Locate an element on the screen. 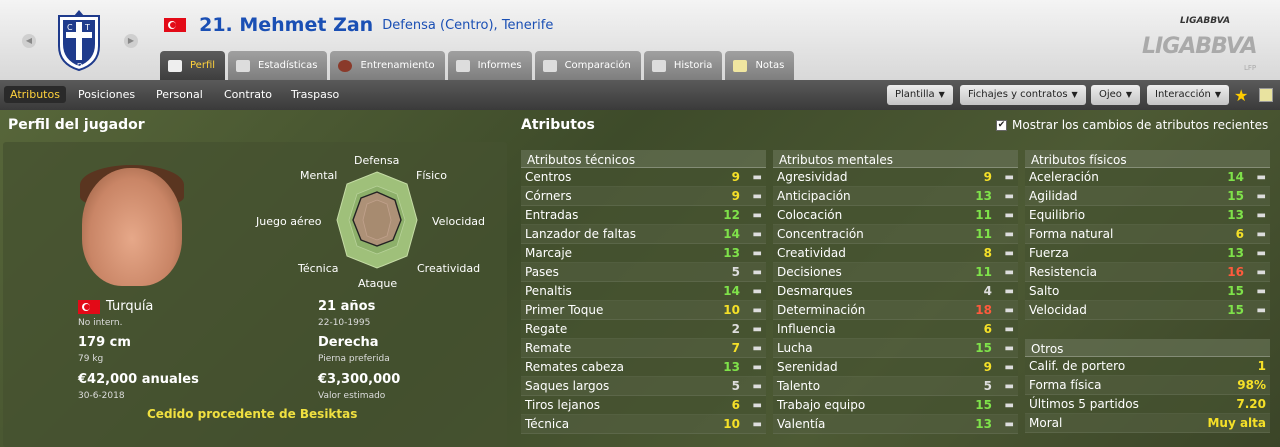 Image resolution: width=1280 pixels, height=447 pixels. tab-label: Informes is located at coordinates (499, 65).